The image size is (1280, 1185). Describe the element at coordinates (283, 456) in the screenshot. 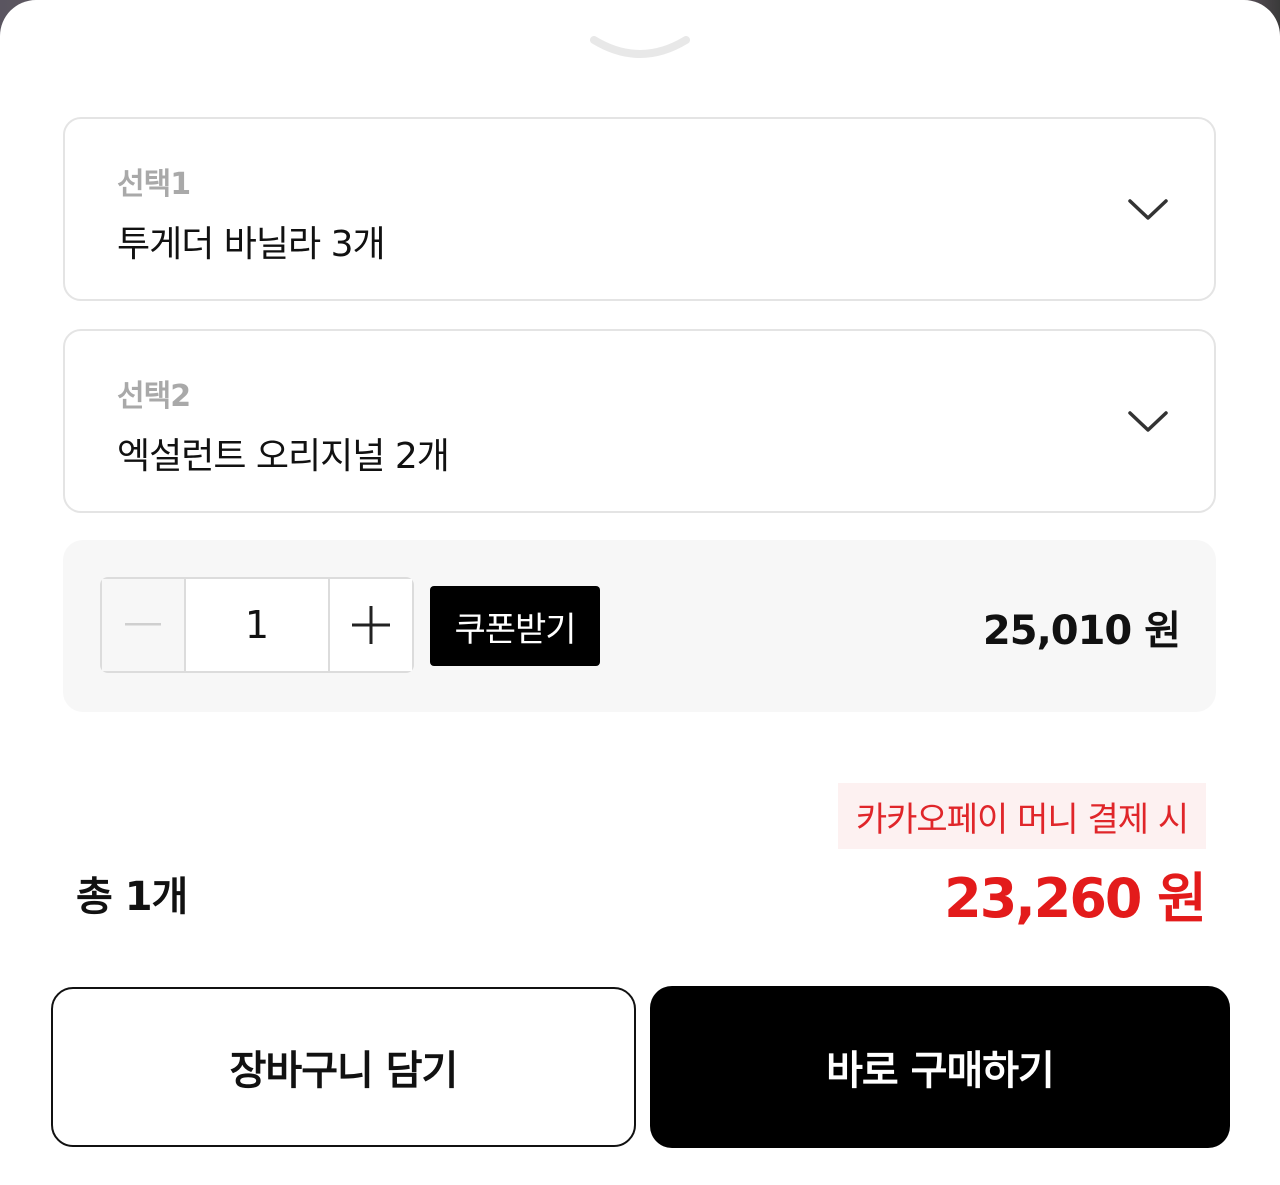

I see `option-value: 엑설런트 오리지널 2개` at that location.